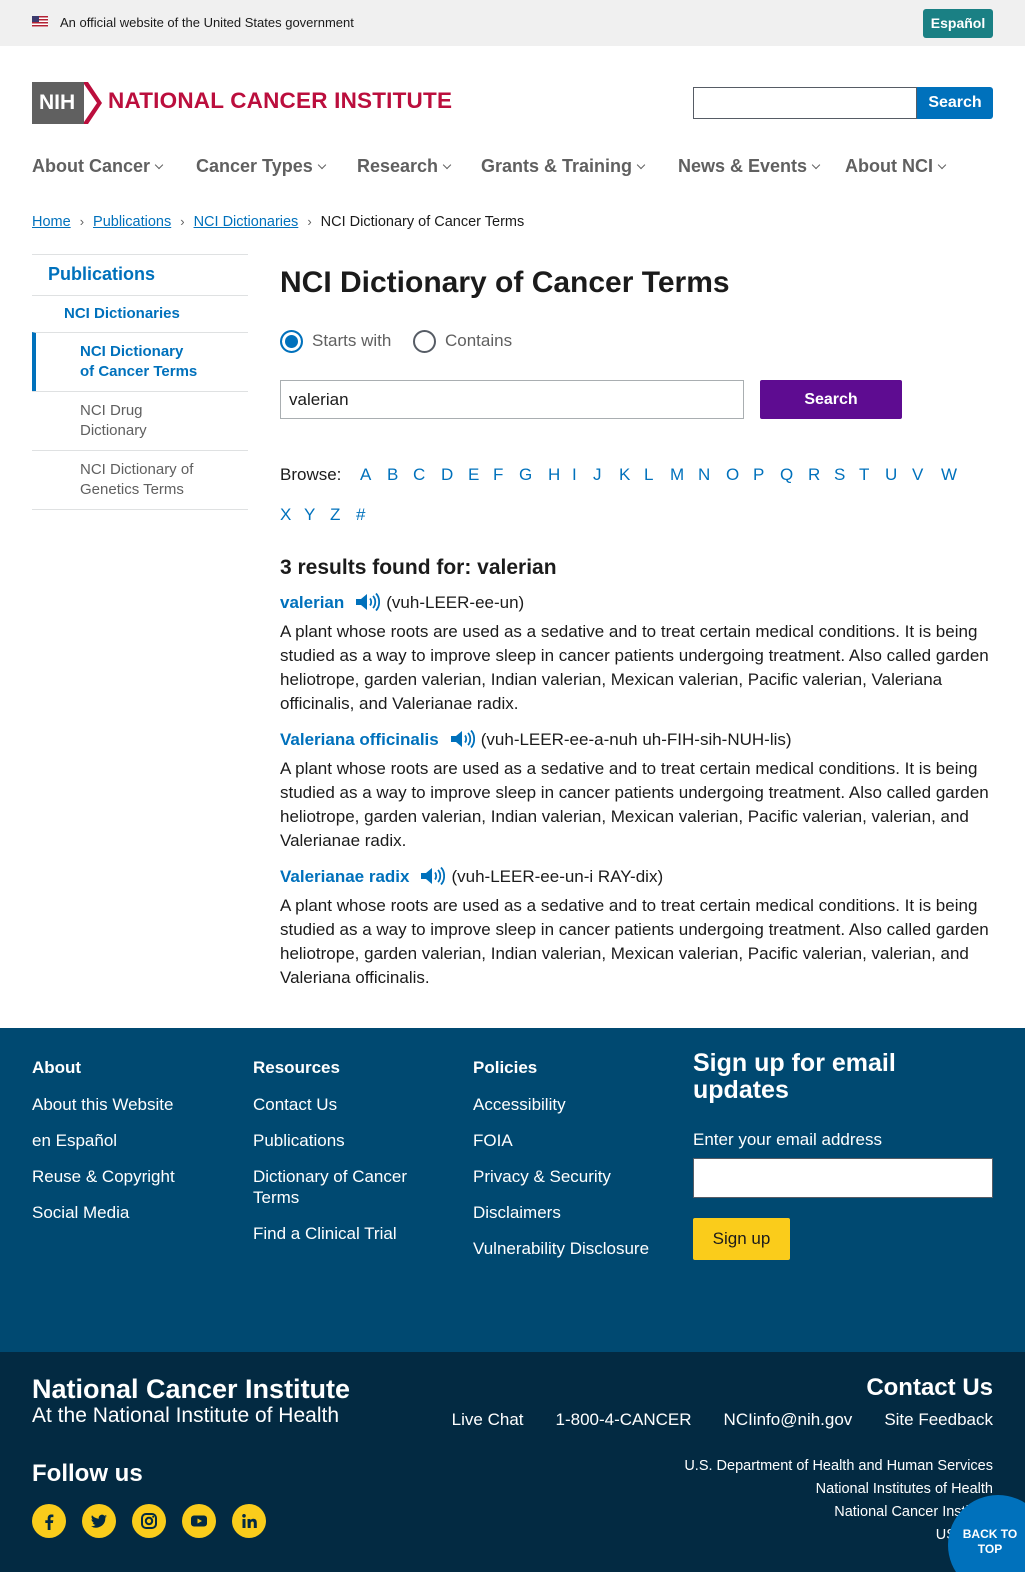  What do you see at coordinates (359, 739) in the screenshot?
I see `result-term-link: Valeriana officinalis` at bounding box center [359, 739].